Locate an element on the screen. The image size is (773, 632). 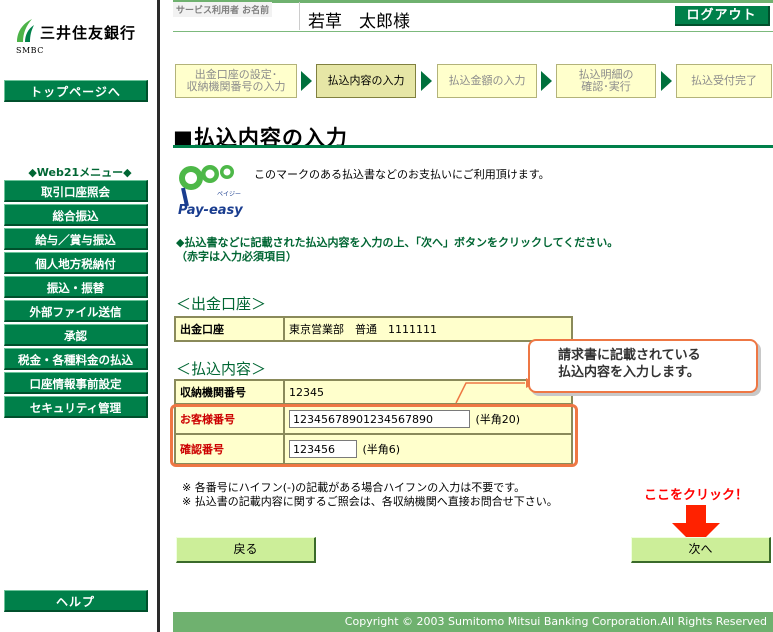
header: サービス利用者 お名前 若草 太郎様 ログアウト is located at coordinates (473, 16).